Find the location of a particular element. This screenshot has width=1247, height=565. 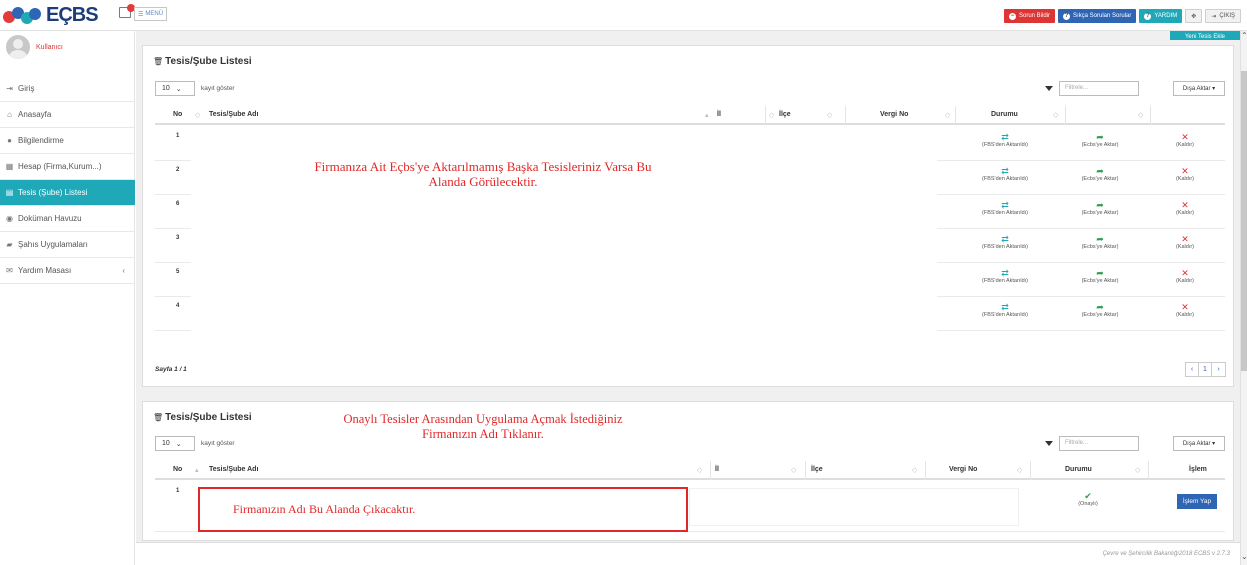

close-icon: ✕ is located at coordinates (1185, 273).